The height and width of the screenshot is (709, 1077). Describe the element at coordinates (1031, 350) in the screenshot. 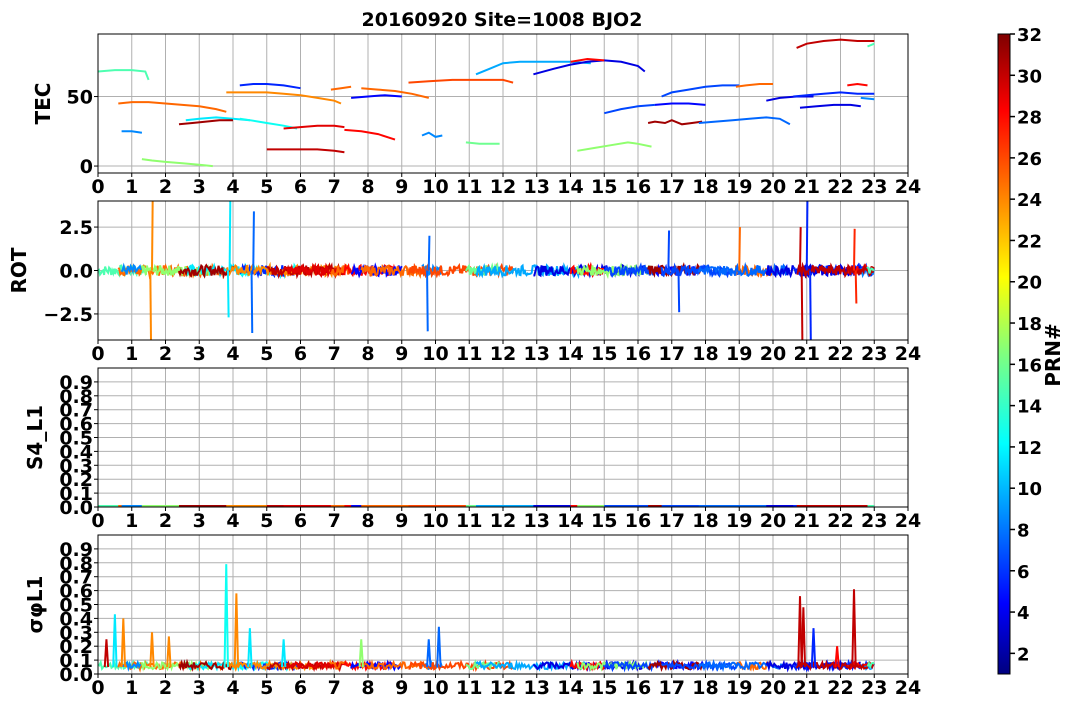

I see `colorbar: 2468101214161820222426283032PRN#` at that location.